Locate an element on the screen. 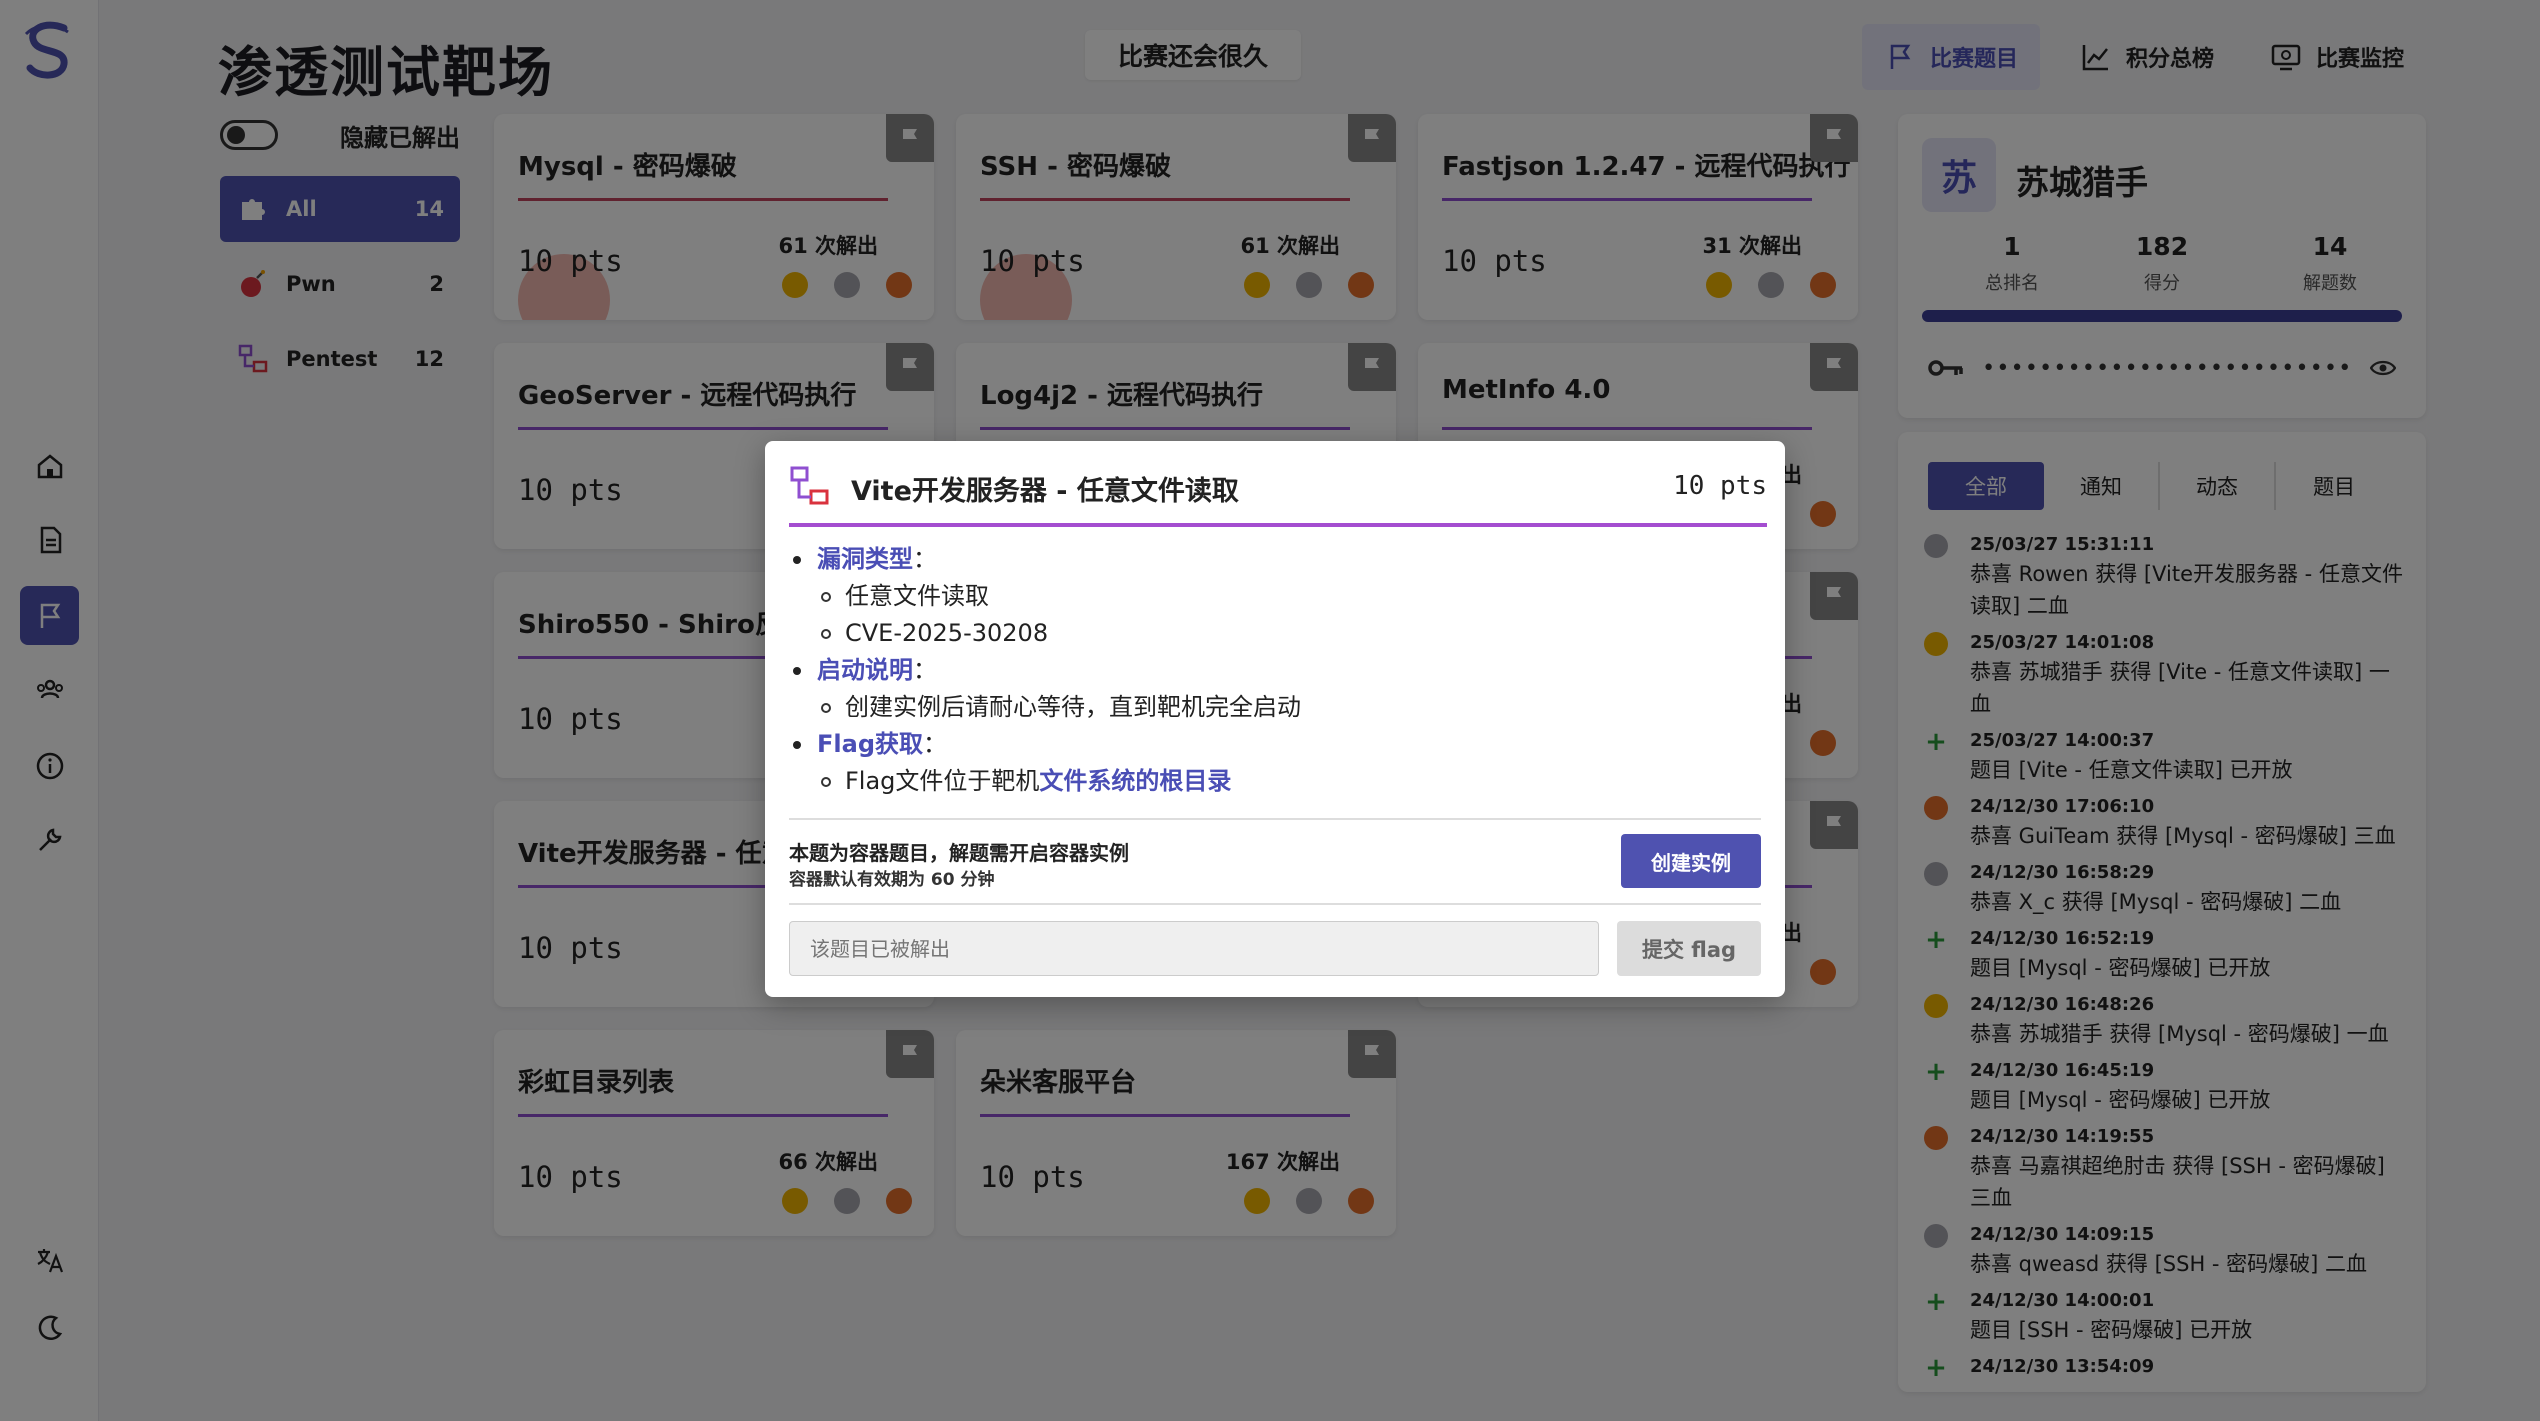  launch-item: 创建实例后请耐心等待，直到靶机完全启动 is located at coordinates (1073, 707).